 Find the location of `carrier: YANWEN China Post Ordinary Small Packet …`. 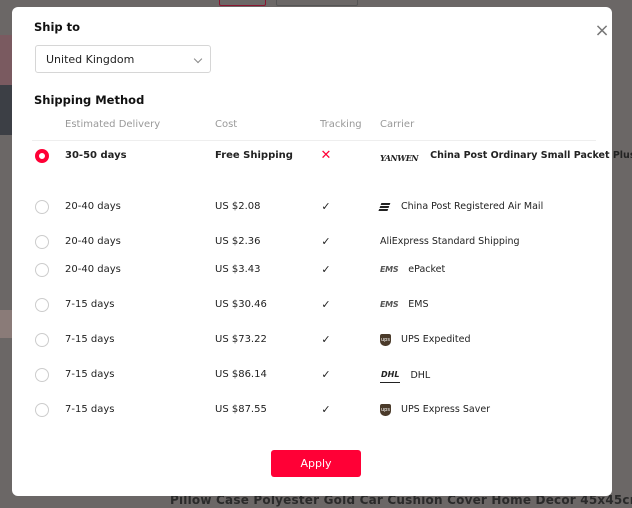

carrier: YANWEN China Post Ordinary Small Packet … is located at coordinates (506, 157).